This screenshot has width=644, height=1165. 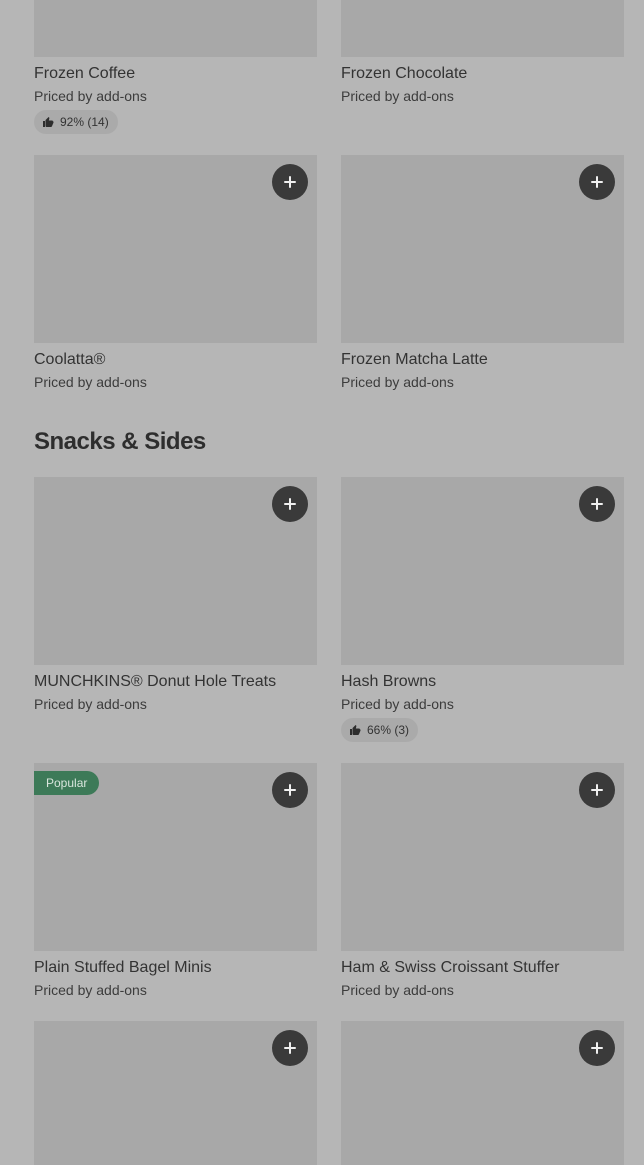 I want to click on item-name: Hash Browns, so click(x=482, y=682).